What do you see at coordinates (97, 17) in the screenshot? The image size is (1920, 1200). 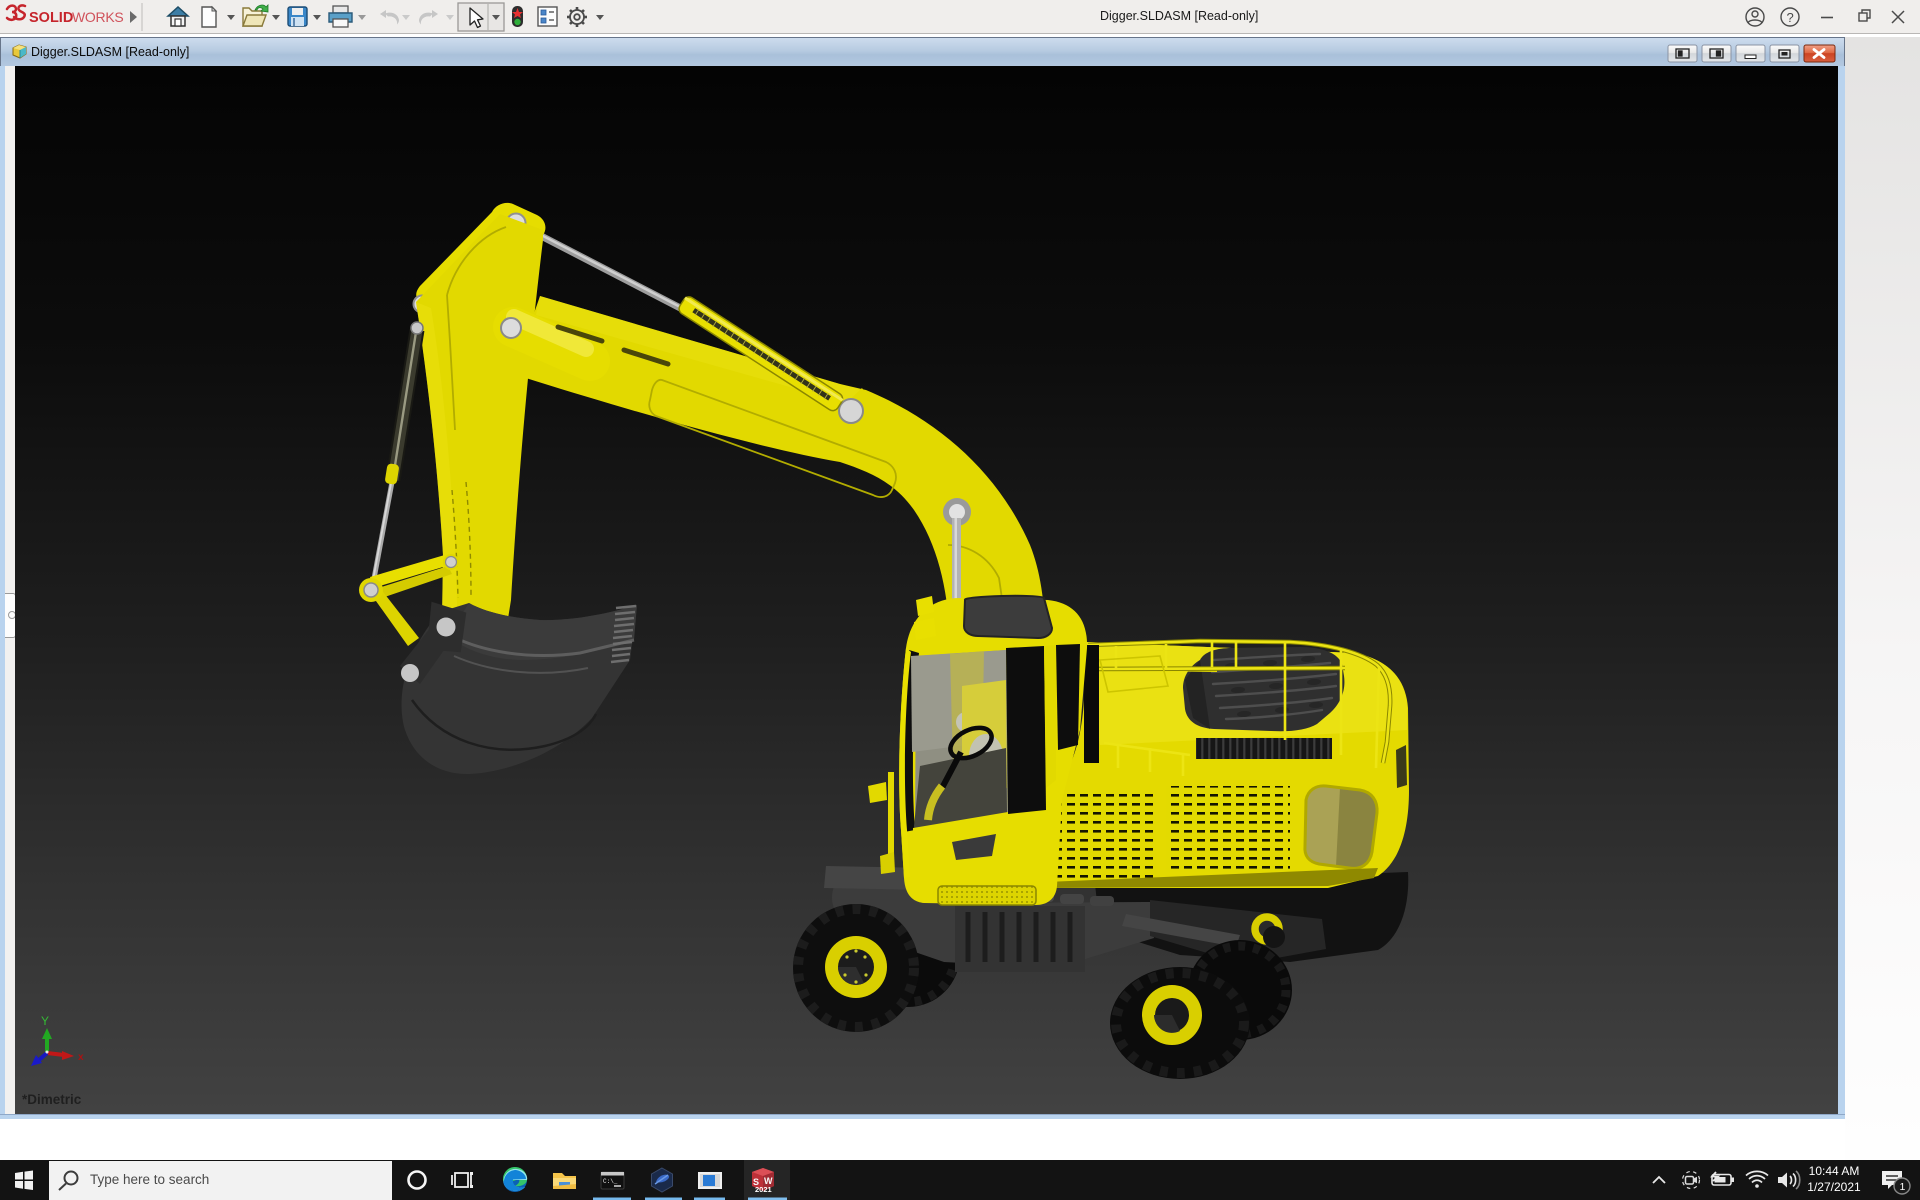 I see `svg-text: WORKS` at bounding box center [97, 17].